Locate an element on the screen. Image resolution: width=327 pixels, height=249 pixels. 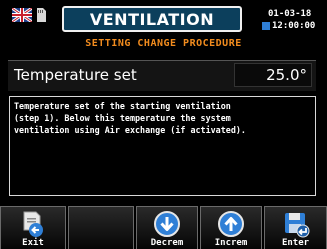
date-label: 01-03-18 is located at coordinates (290, 14).